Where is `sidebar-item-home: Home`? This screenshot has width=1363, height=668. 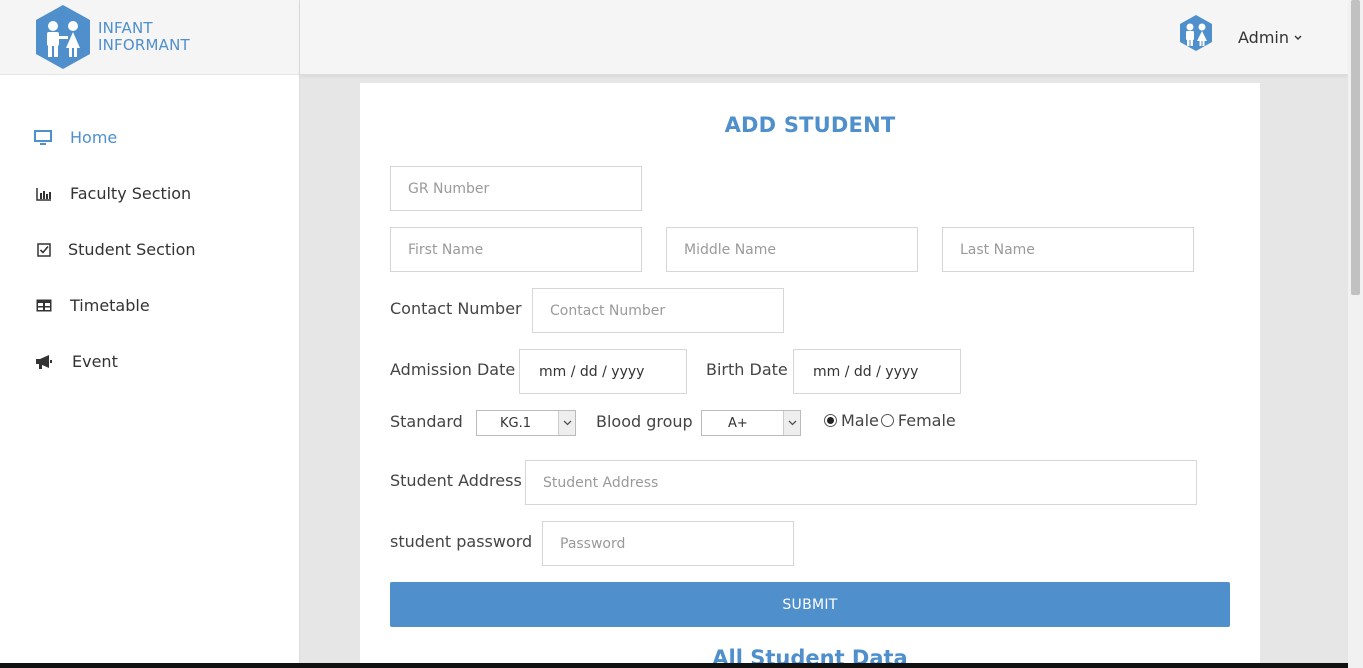 sidebar-item-home: Home is located at coordinates (75, 137).